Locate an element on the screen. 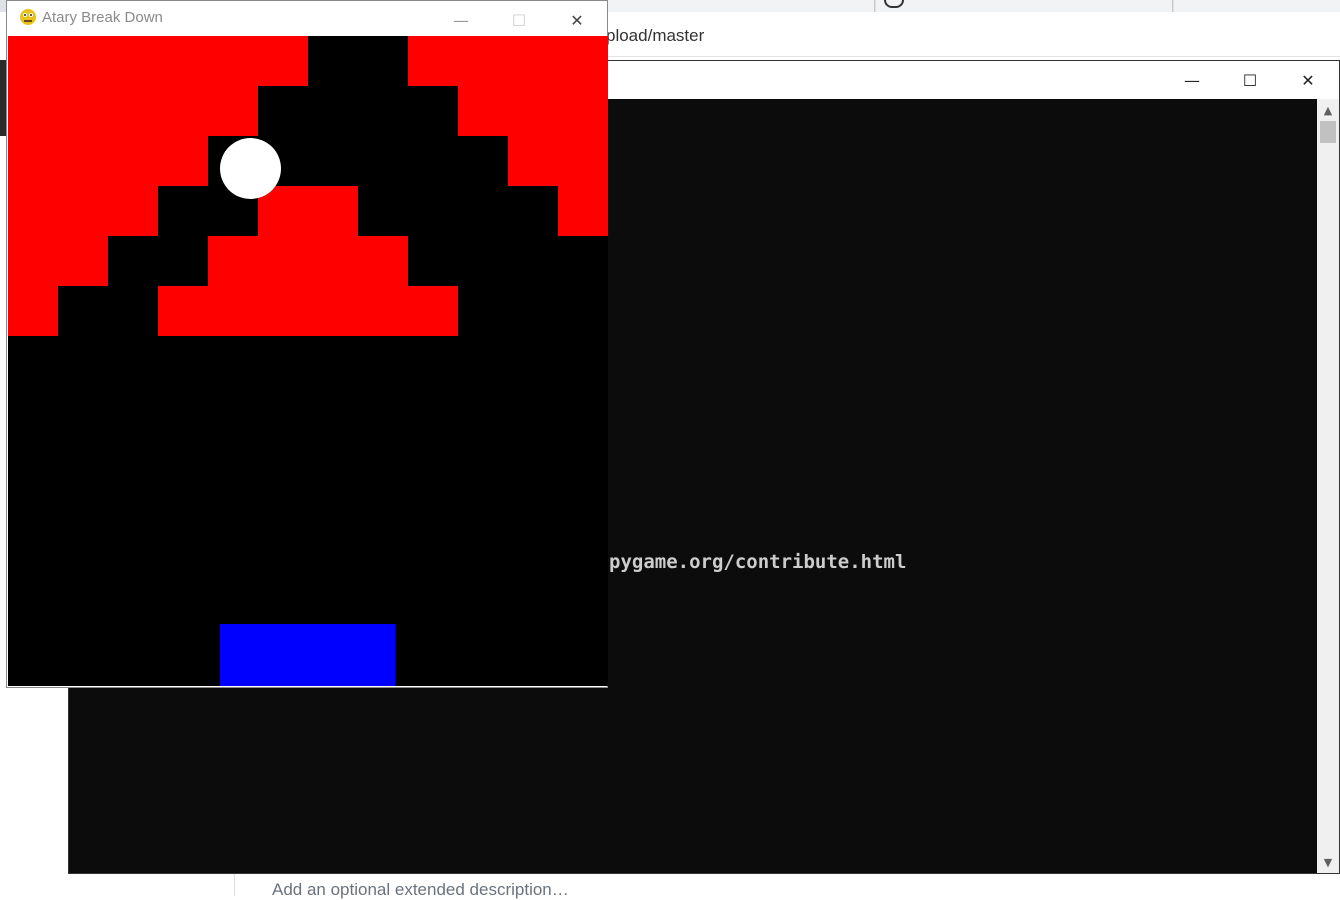 The image size is (1340, 900). scroll-thumb is located at coordinates (1328, 132).